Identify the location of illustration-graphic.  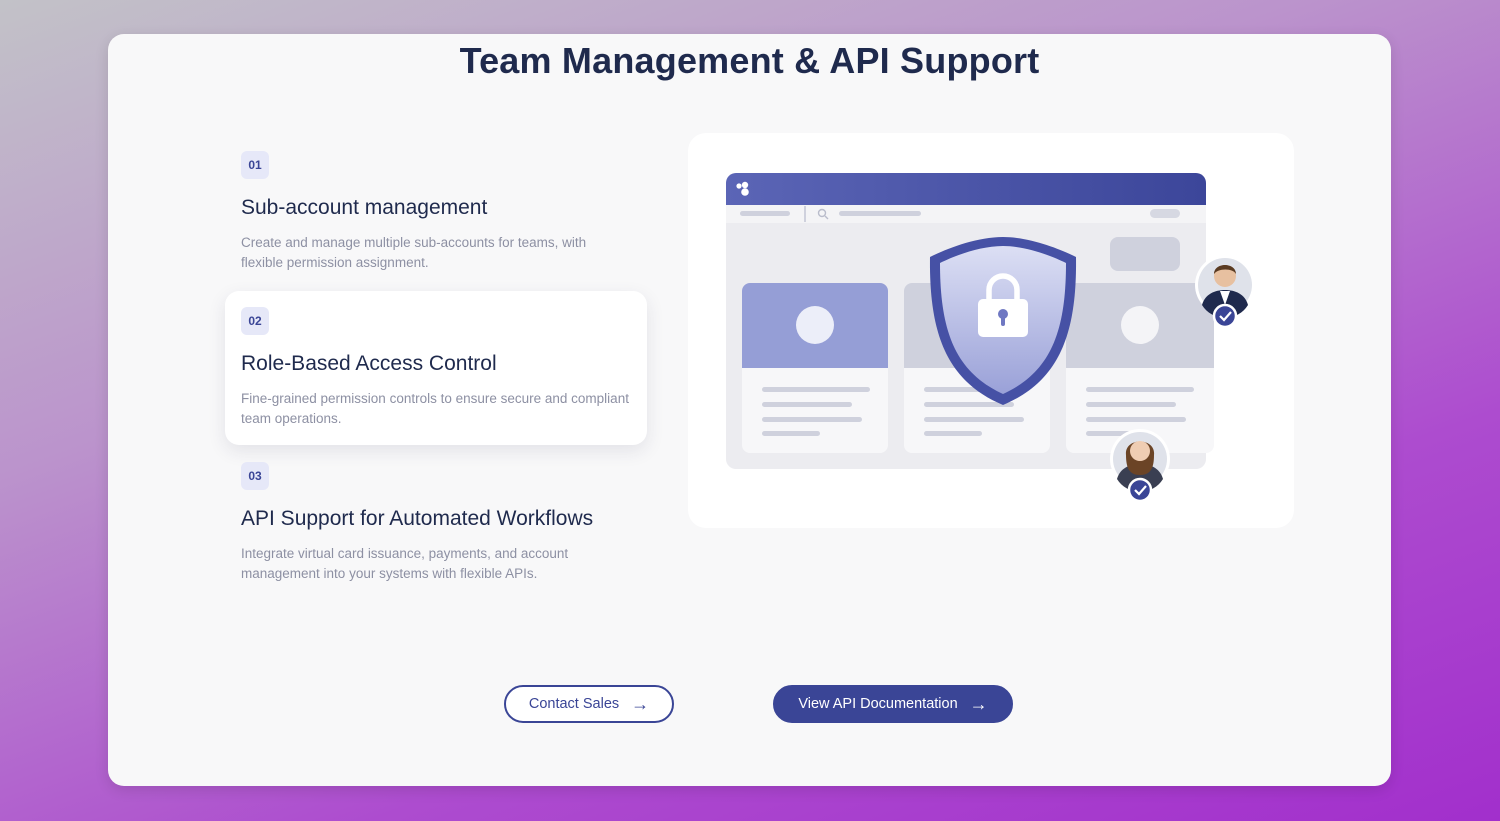
(990, 338).